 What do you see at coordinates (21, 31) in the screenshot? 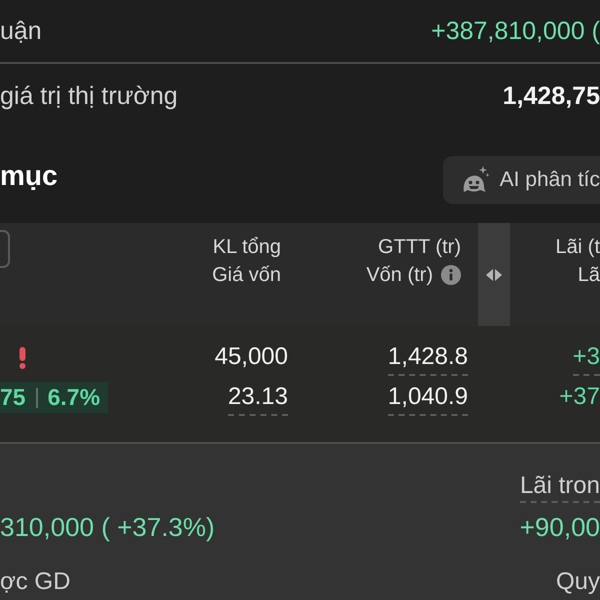
I see `summary-label: uận` at bounding box center [21, 31].